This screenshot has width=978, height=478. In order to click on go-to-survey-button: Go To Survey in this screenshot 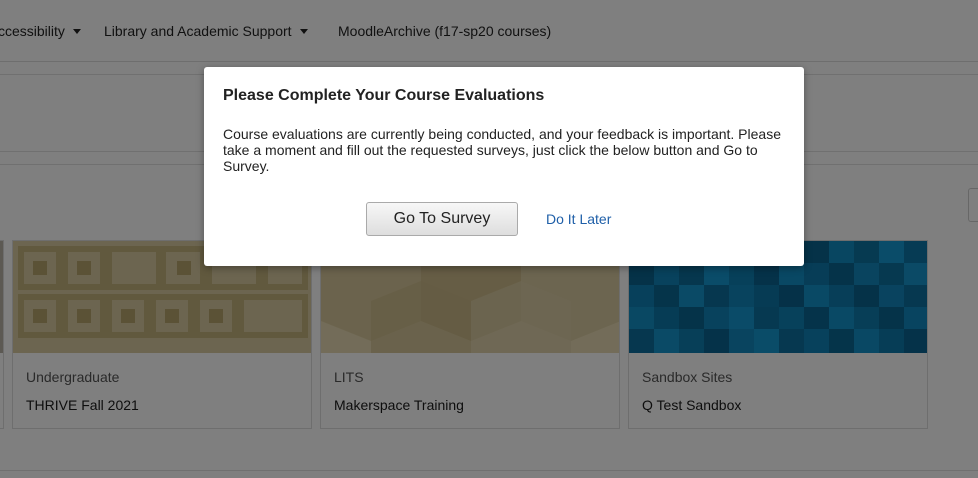, I will do `click(442, 219)`.